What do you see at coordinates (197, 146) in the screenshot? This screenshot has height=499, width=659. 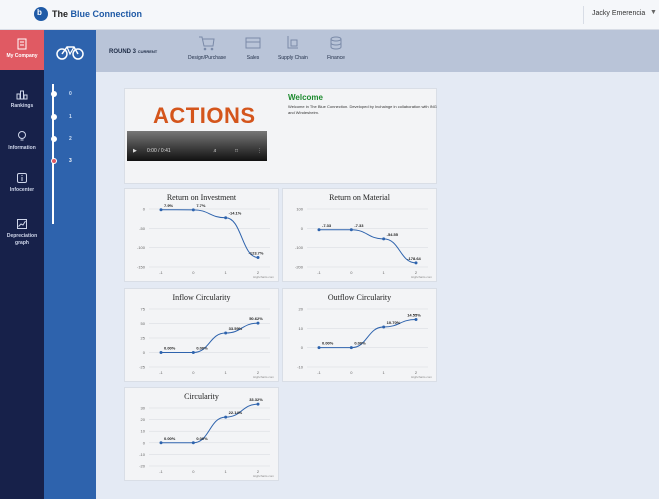 I see `video-player: ▶ 0:00 / 0:41 ♬ □ ⋮` at bounding box center [197, 146].